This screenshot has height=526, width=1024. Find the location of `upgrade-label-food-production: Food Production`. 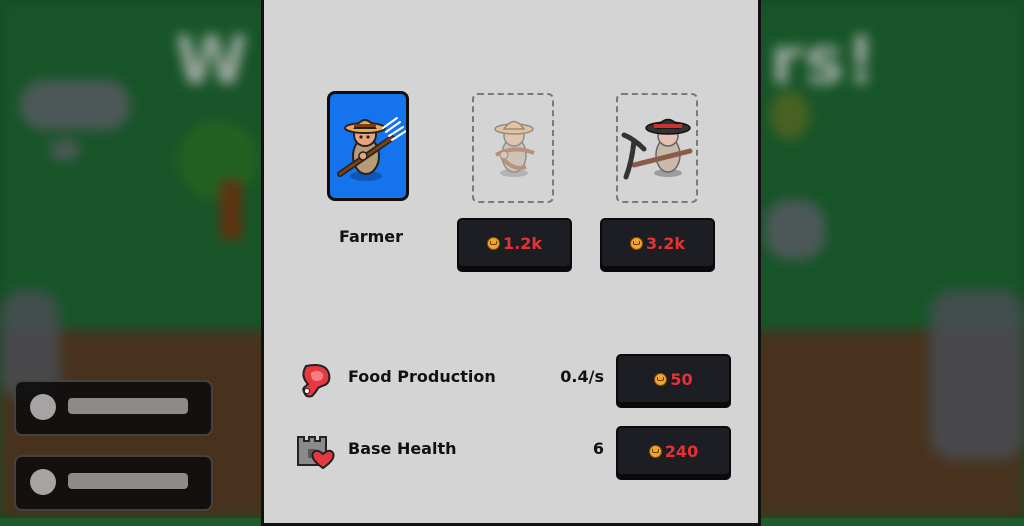

upgrade-label-food-production: Food Production is located at coordinates (422, 376).